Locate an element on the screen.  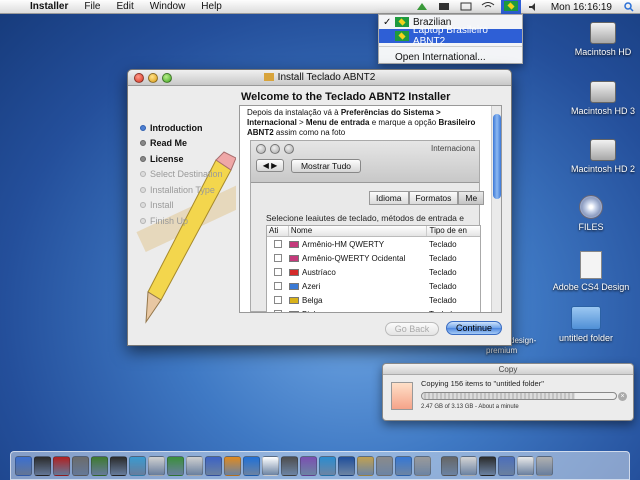
display-icon is located at coordinates (444, 7).